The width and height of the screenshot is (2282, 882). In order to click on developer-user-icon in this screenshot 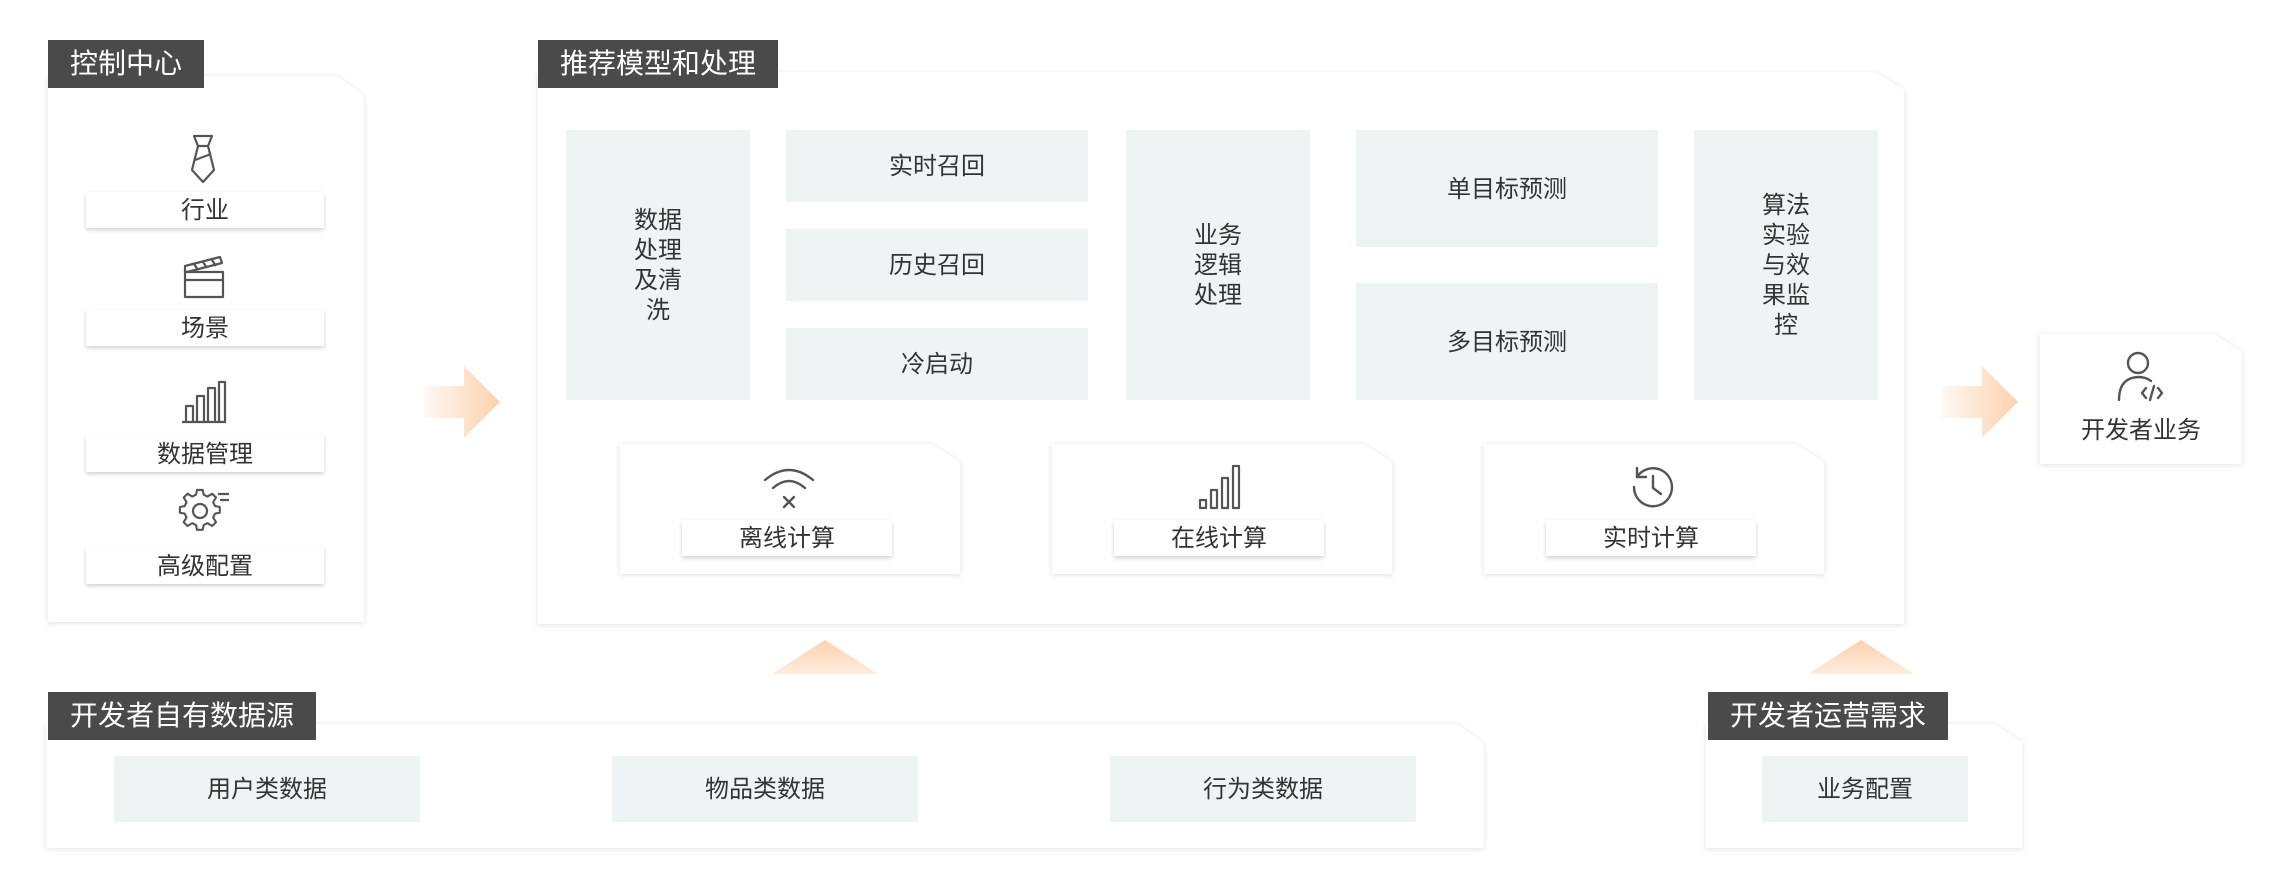, I will do `click(2142, 377)`.